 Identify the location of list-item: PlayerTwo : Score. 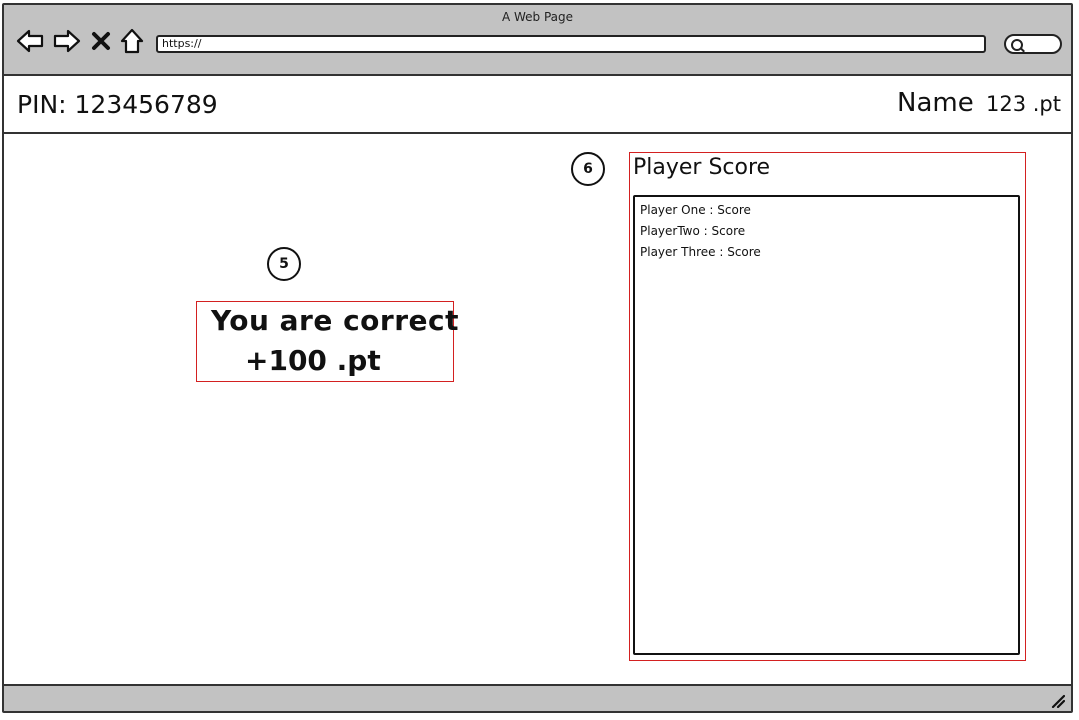
(826, 231).